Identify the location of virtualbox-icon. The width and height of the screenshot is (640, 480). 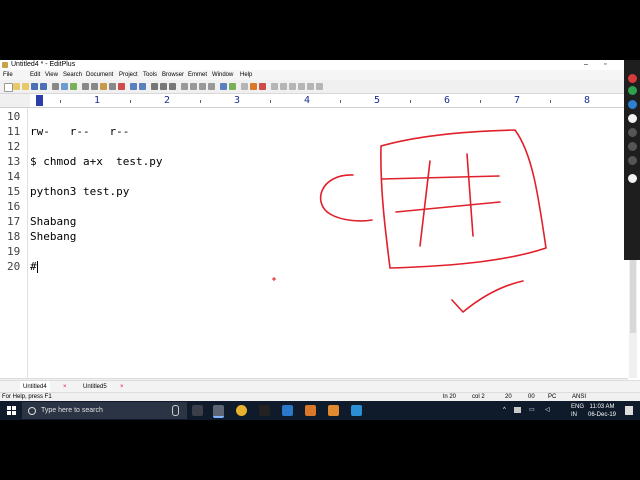
(287, 410).